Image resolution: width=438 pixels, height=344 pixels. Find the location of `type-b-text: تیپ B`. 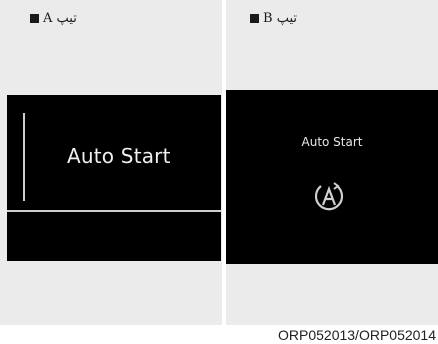

type-b-text: تیپ B is located at coordinates (280, 18).